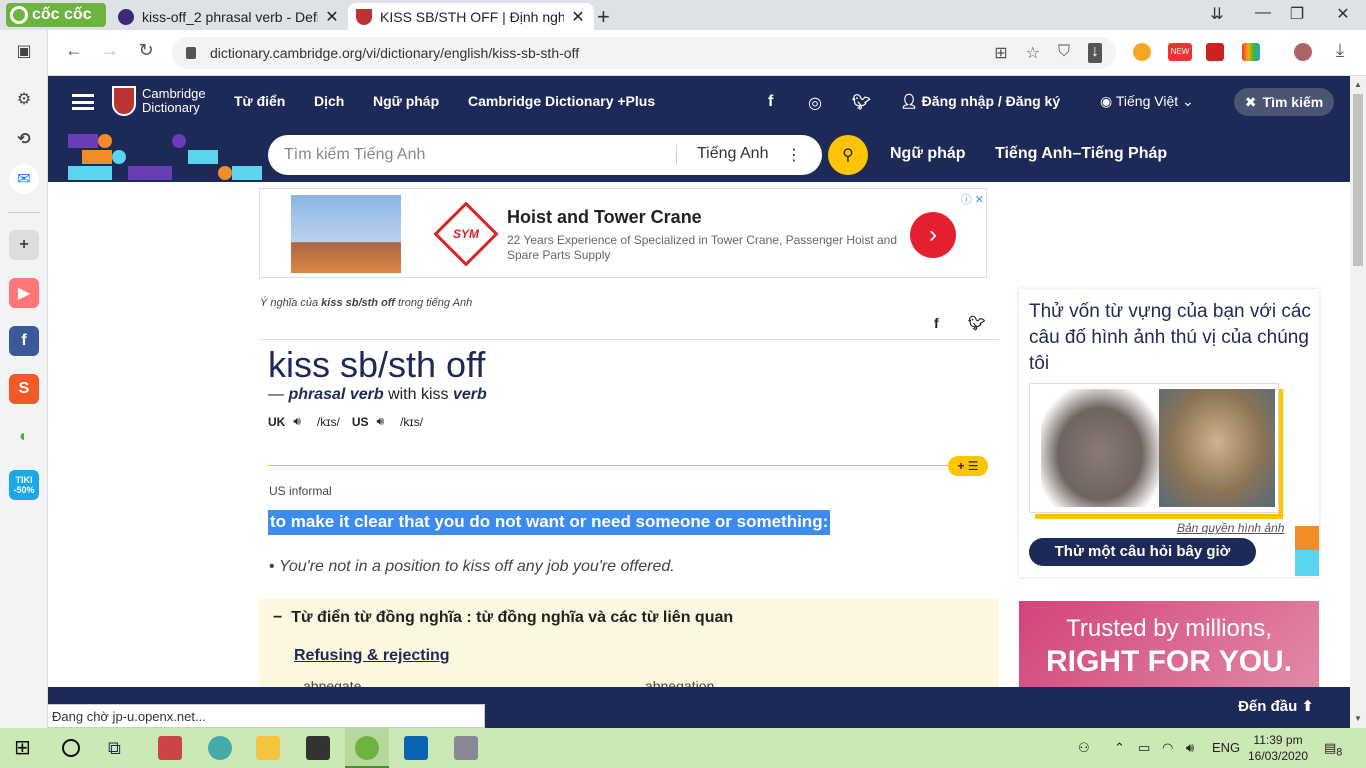 The width and height of the screenshot is (1366, 768). I want to click on hippo-image, so click(1100, 448).